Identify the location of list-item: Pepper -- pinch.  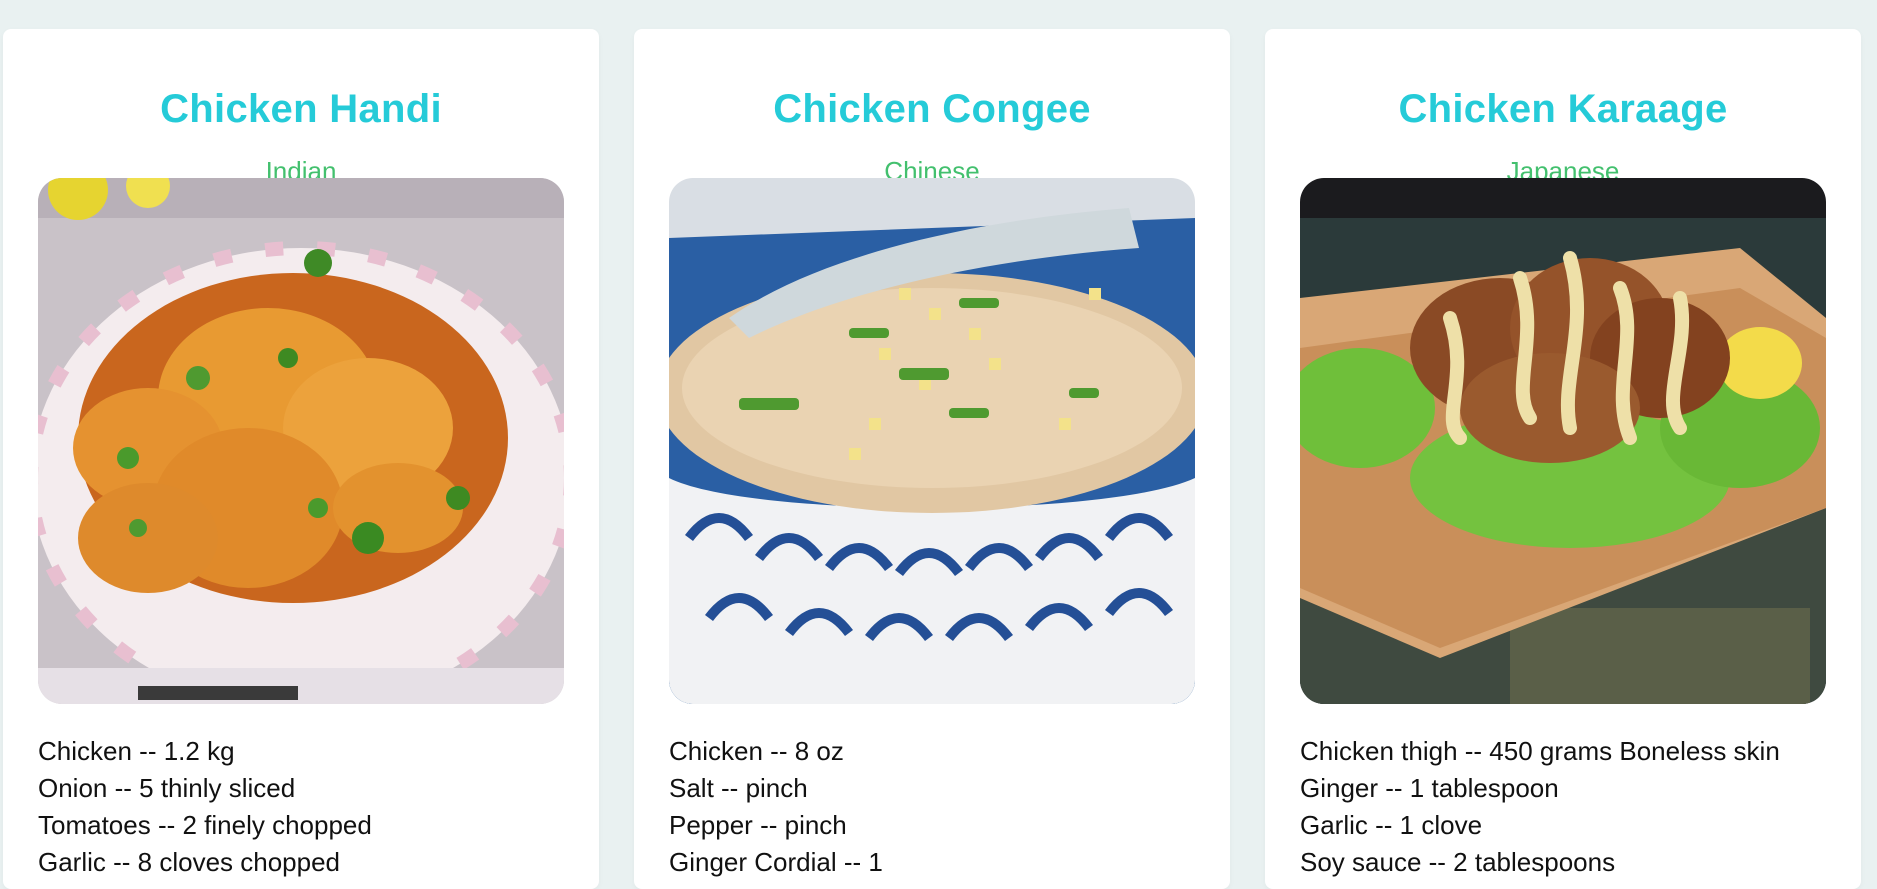
(758, 825).